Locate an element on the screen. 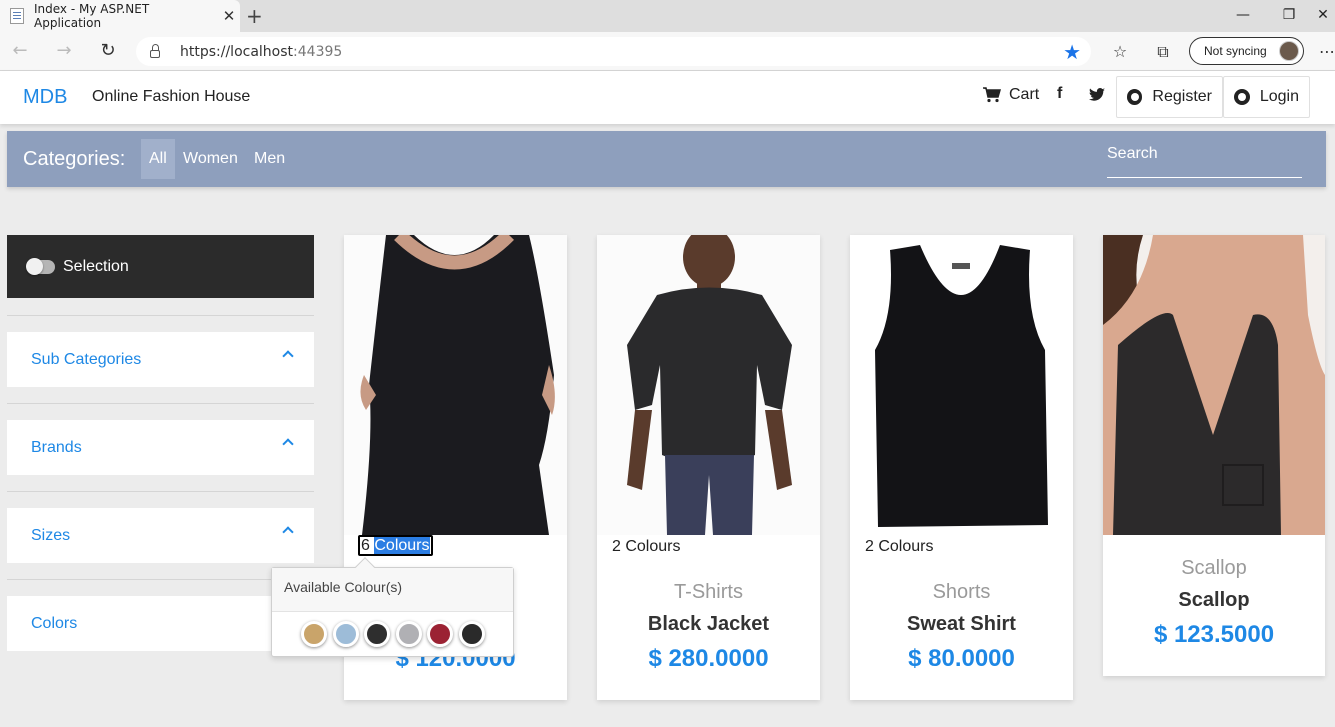  browser-tab-strip: Index - My ASP.NET Application ✕ + — ❐ ✕ is located at coordinates (667, 16).